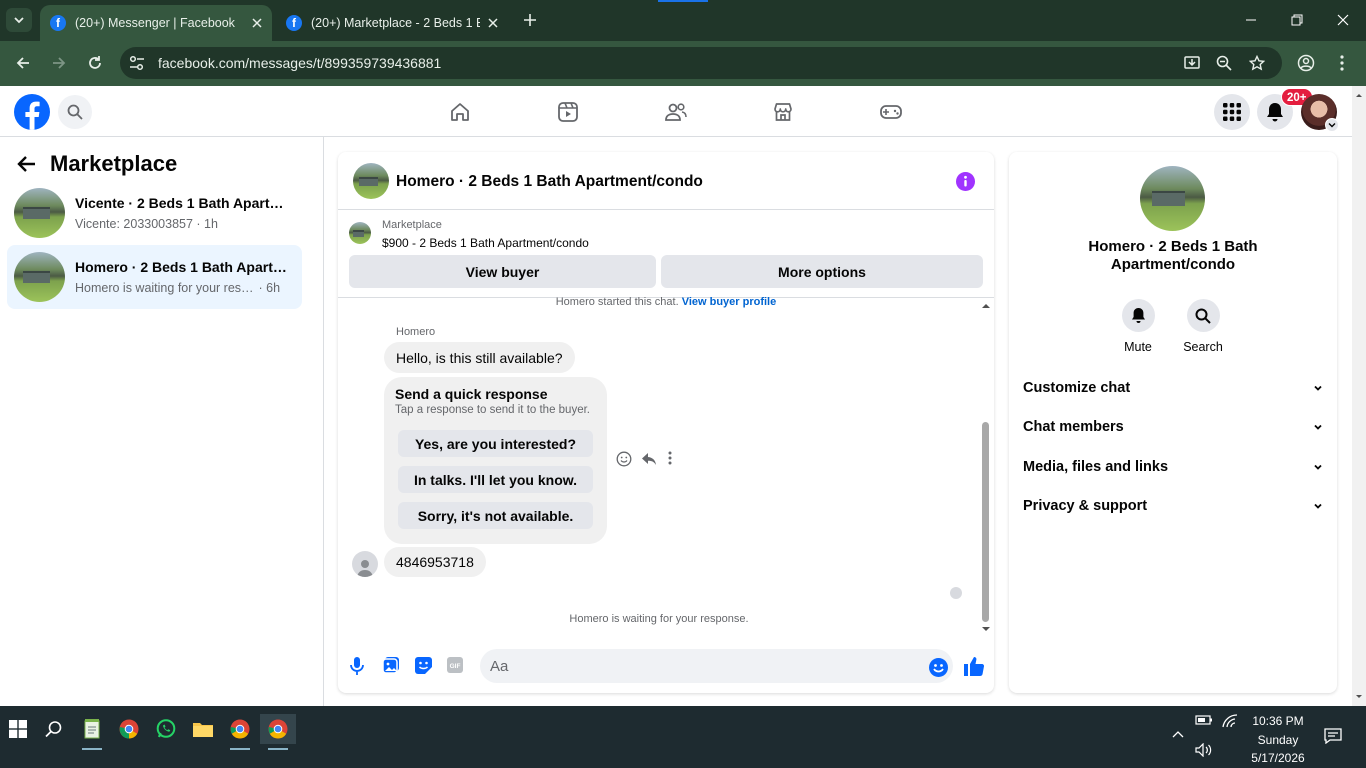 Image resolution: width=1366 pixels, height=768 pixels. Describe the element at coordinates (965, 181) in the screenshot. I see `info-icon` at that location.